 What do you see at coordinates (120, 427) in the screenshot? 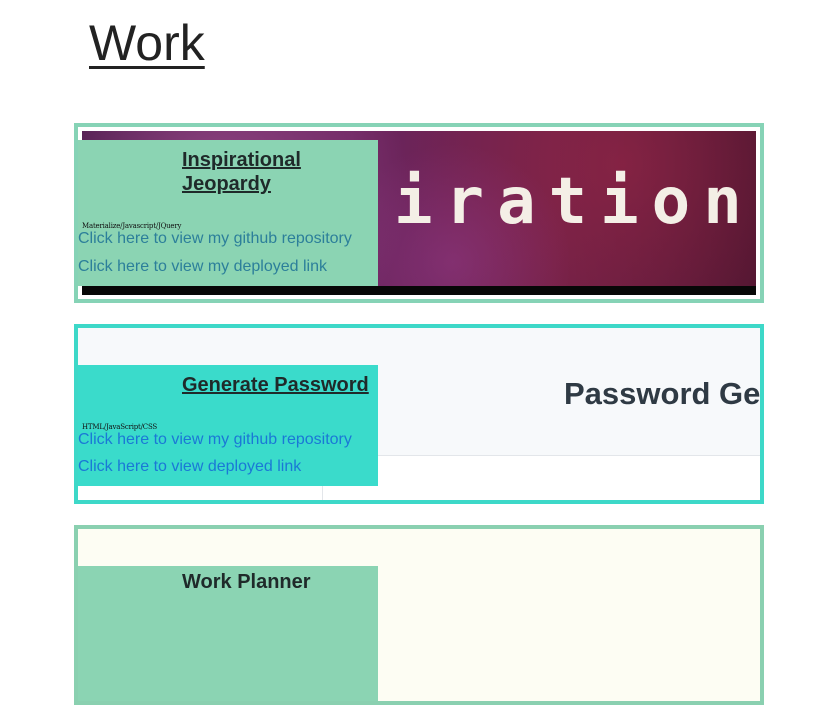
I see `project-tech-stack: HTML/JavaScript/CSS` at bounding box center [120, 427].